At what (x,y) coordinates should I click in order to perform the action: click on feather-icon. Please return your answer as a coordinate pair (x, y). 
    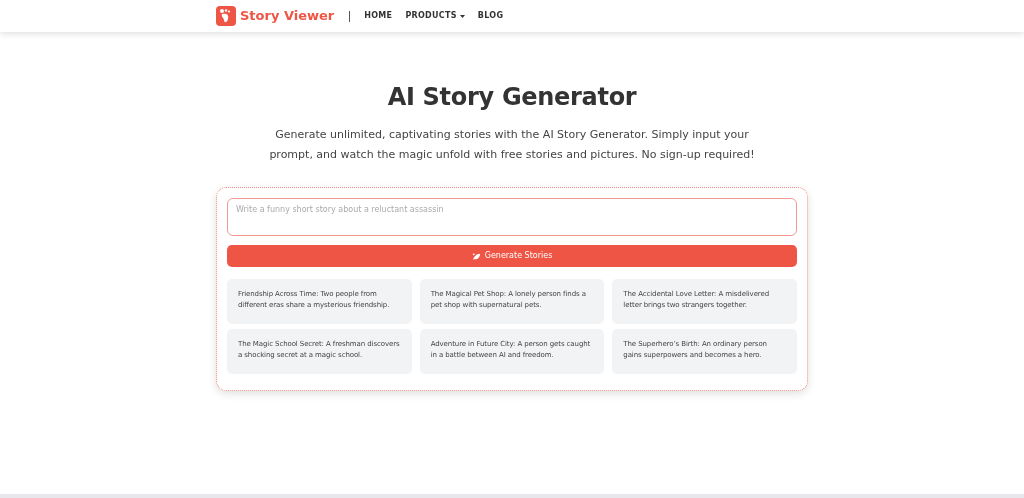
    Looking at the image, I should click on (476, 256).